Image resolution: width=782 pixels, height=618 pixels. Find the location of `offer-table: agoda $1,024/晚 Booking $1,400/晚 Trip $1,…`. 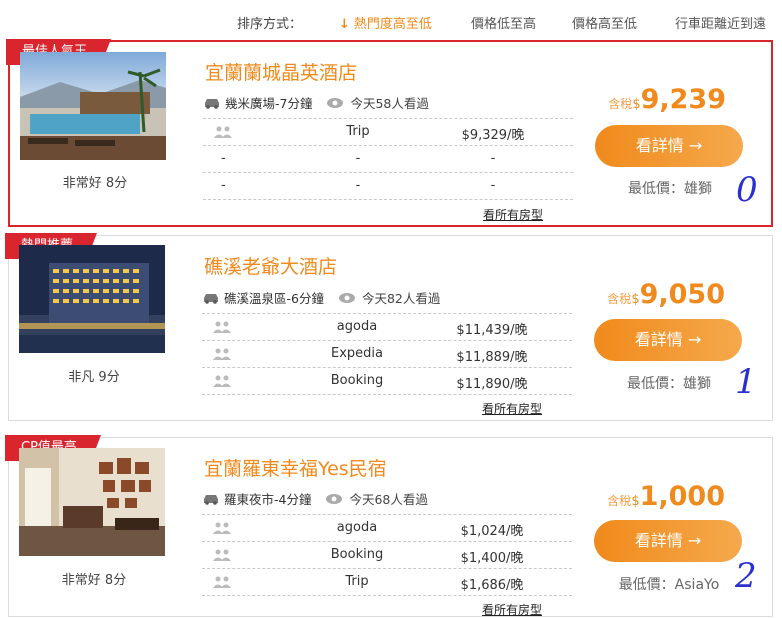

offer-table: agoda $1,024/晚 Booking $1,400/晚 Trip $1,… is located at coordinates (387, 555).